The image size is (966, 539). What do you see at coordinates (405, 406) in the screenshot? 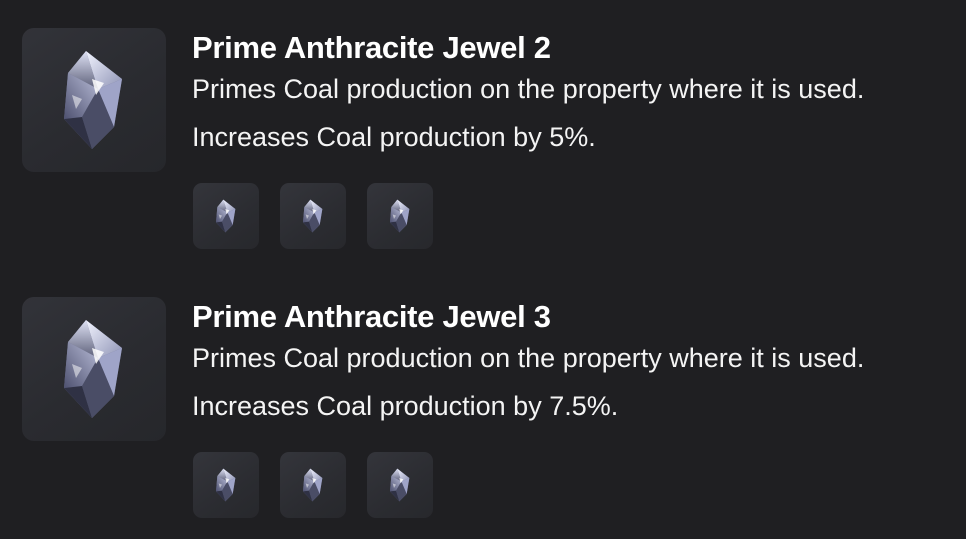
I see `jewel-effect: Increases Coal production by 7.5%.` at bounding box center [405, 406].